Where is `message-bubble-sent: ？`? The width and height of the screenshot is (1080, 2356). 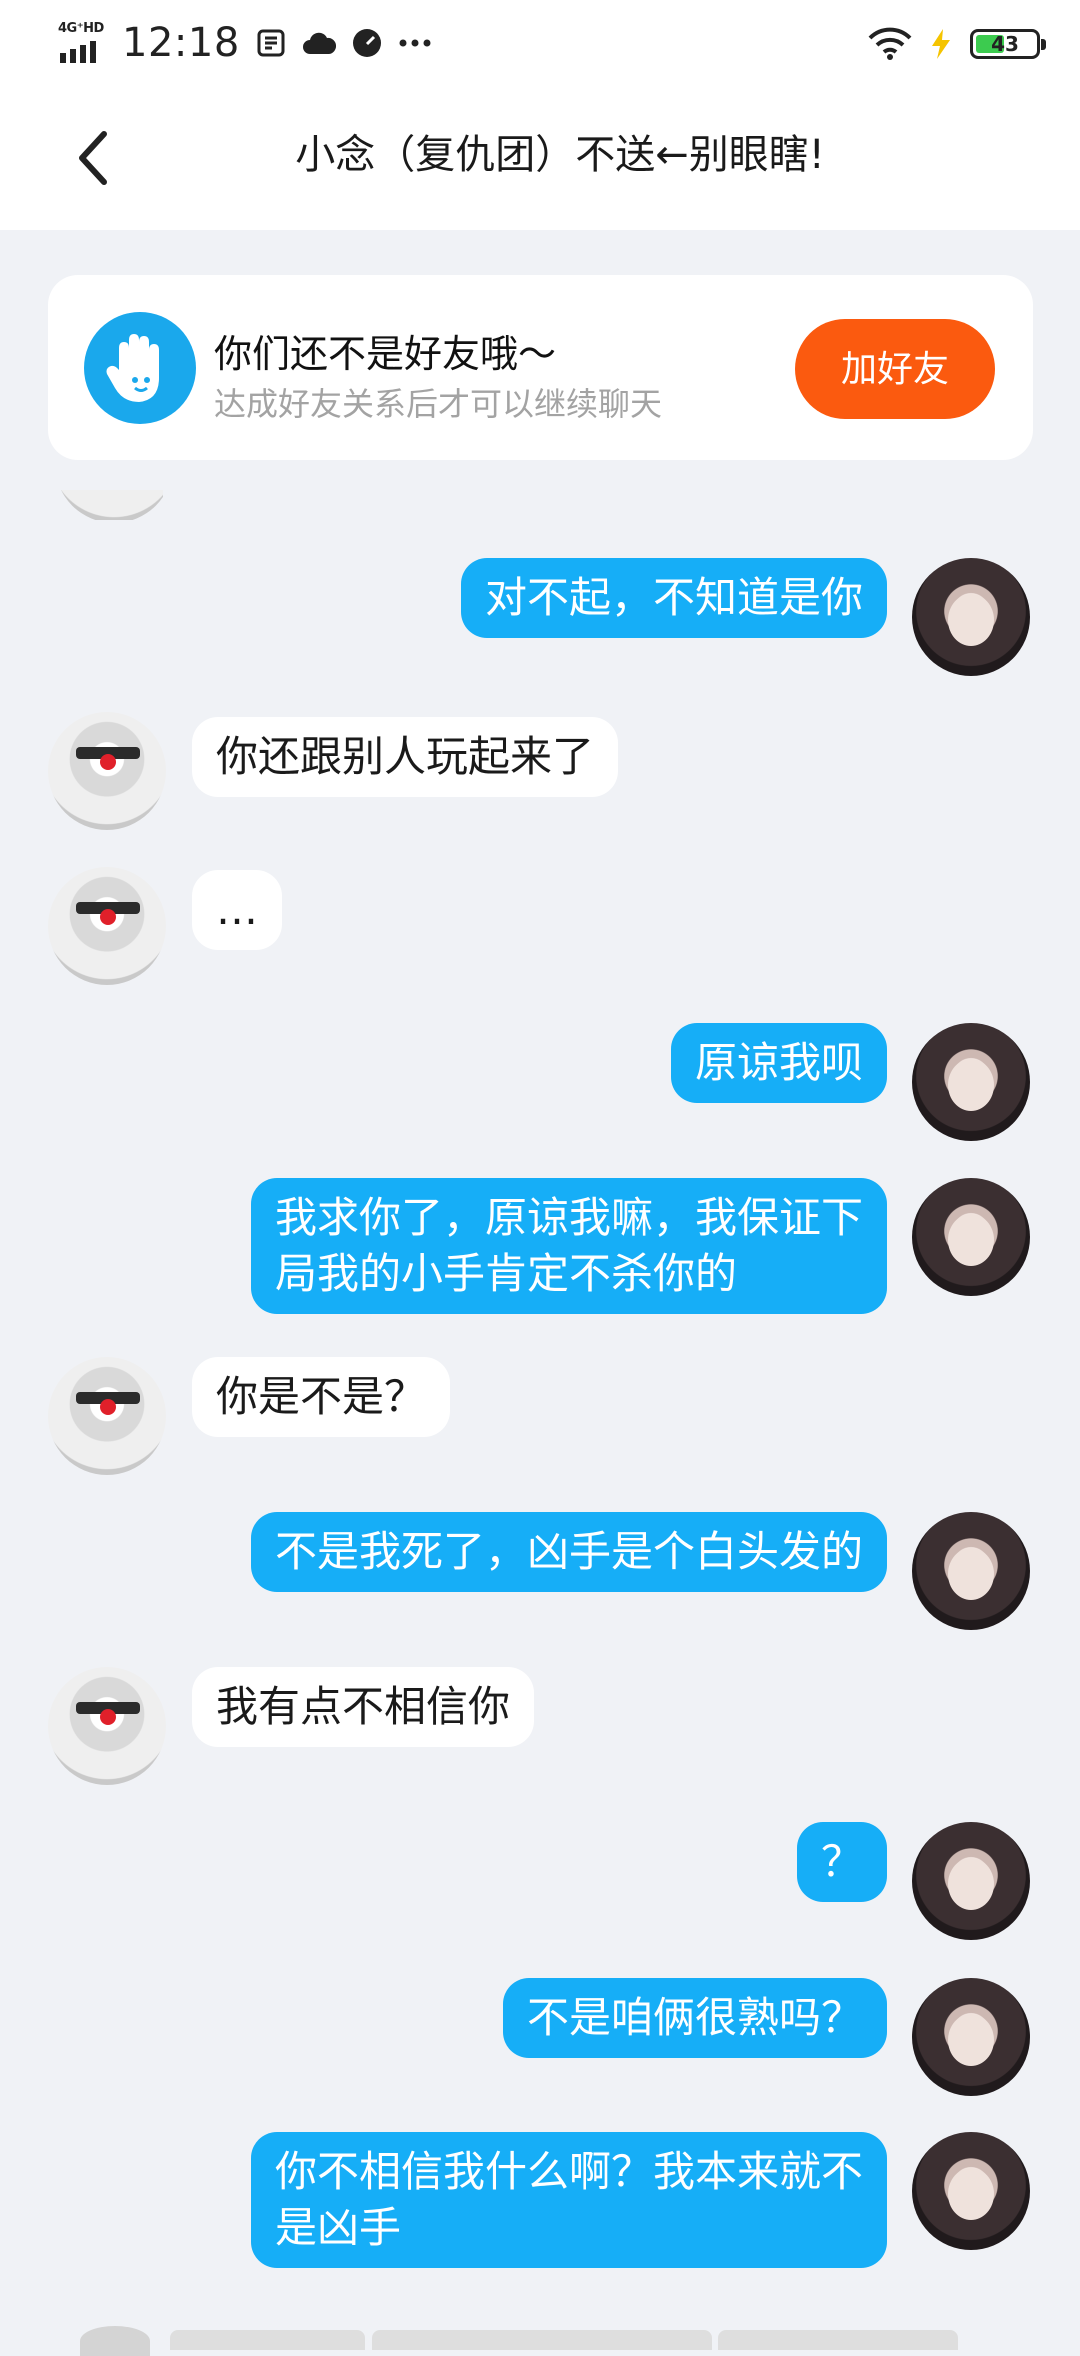
message-bubble-sent: ？ is located at coordinates (841, 1862).